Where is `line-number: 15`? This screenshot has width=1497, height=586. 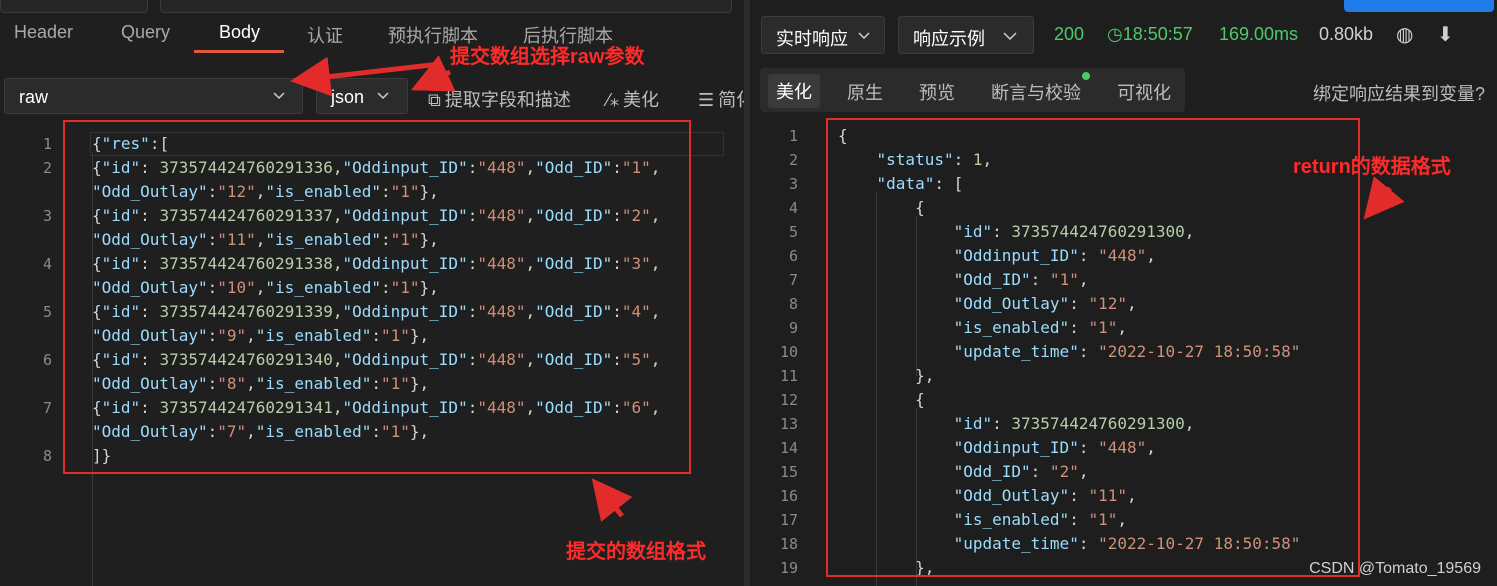
line-number: 15 is located at coordinates (788, 472).